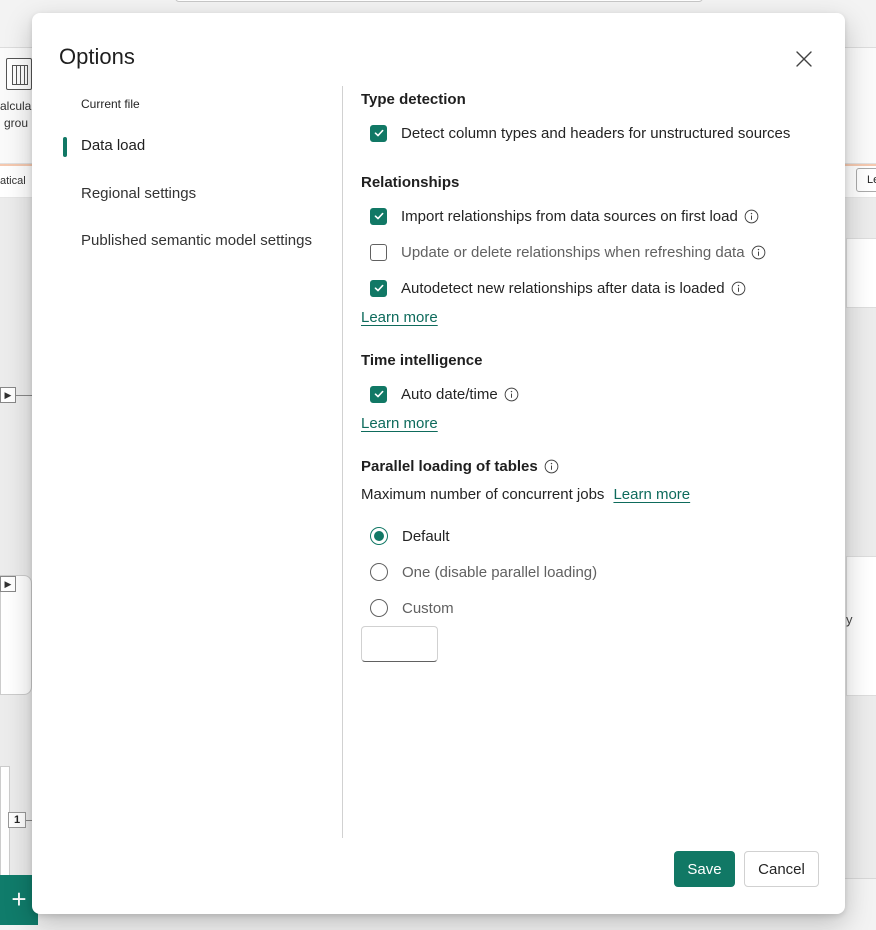 Image resolution: width=876 pixels, height=930 pixels. I want to click on ribbon-button-label: alcula grou, so click(17, 115).